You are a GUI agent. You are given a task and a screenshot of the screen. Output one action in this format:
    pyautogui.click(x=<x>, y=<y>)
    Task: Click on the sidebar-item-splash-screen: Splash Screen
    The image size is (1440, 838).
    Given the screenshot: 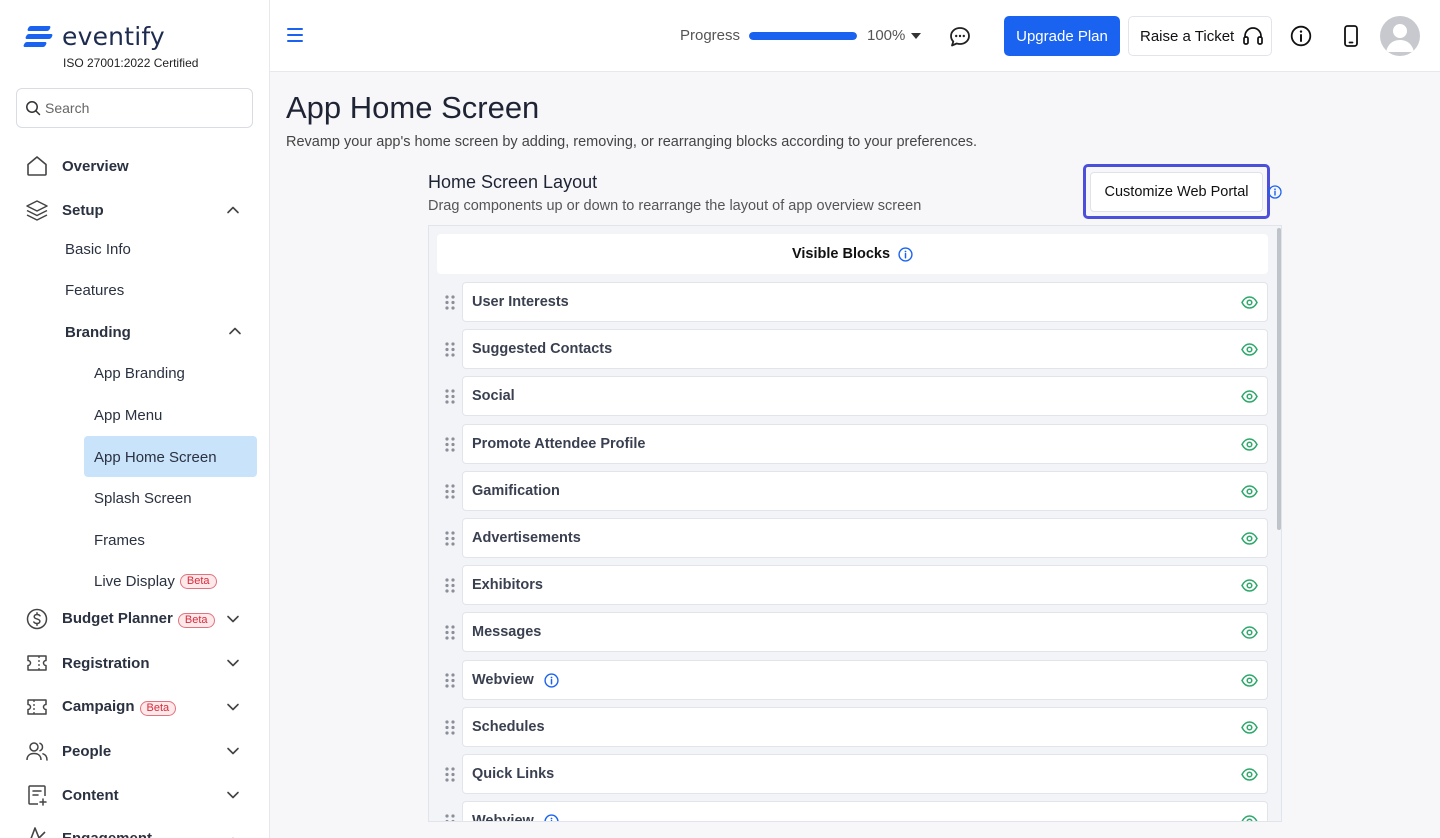 What is the action you would take?
    pyautogui.click(x=143, y=498)
    